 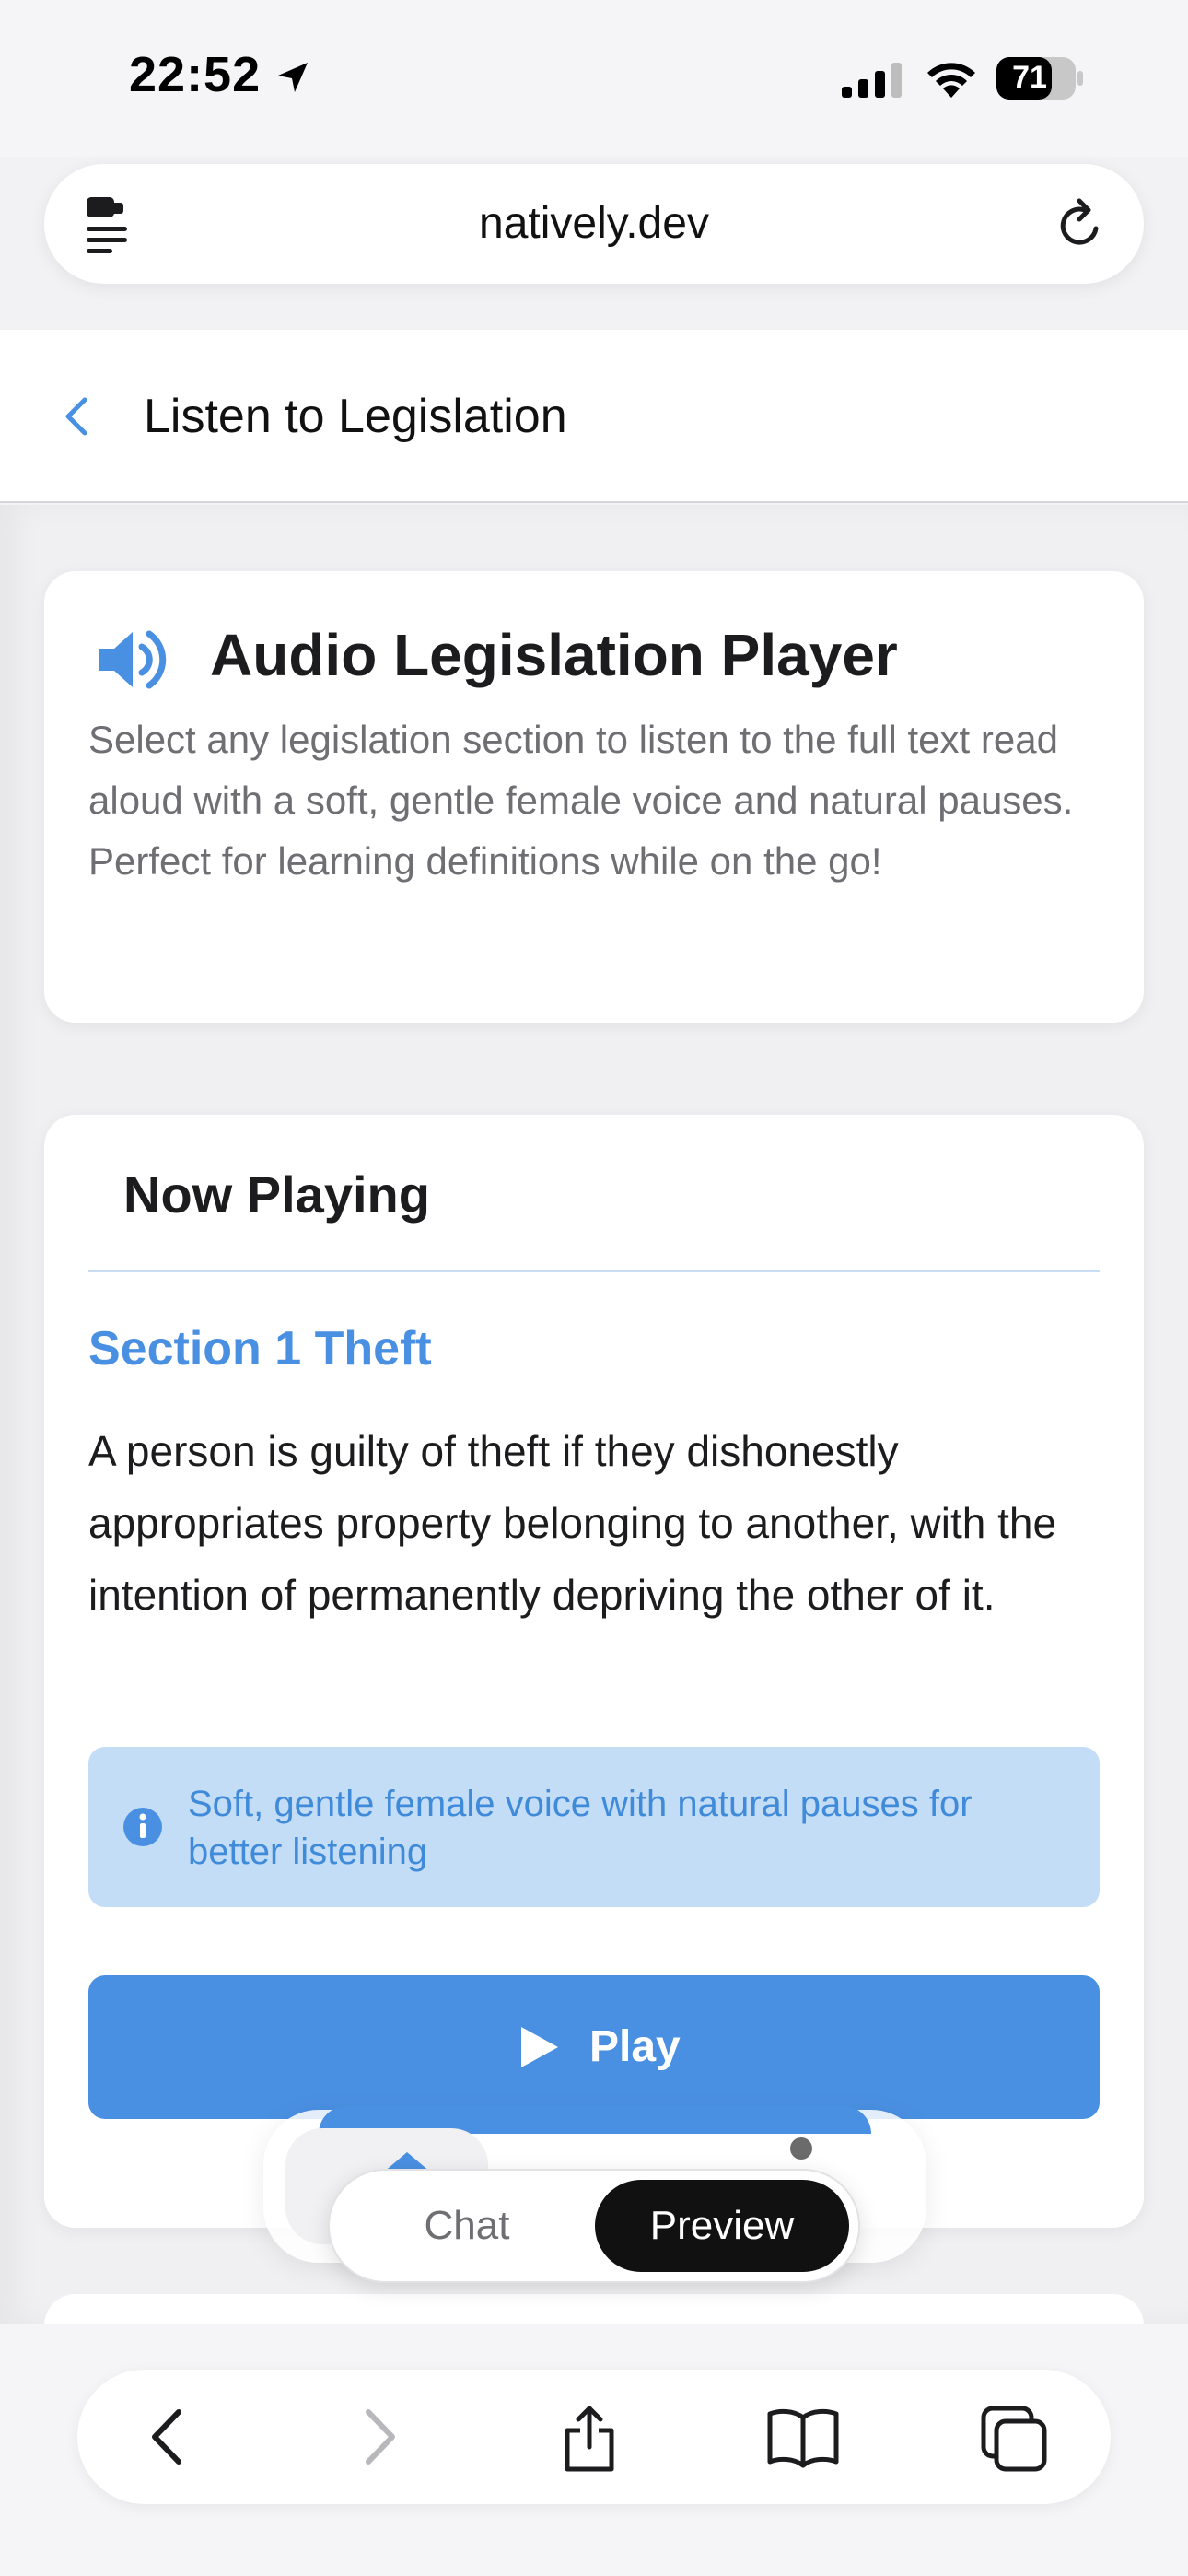 I want to click on chat-tab: Chat, so click(x=467, y=2226).